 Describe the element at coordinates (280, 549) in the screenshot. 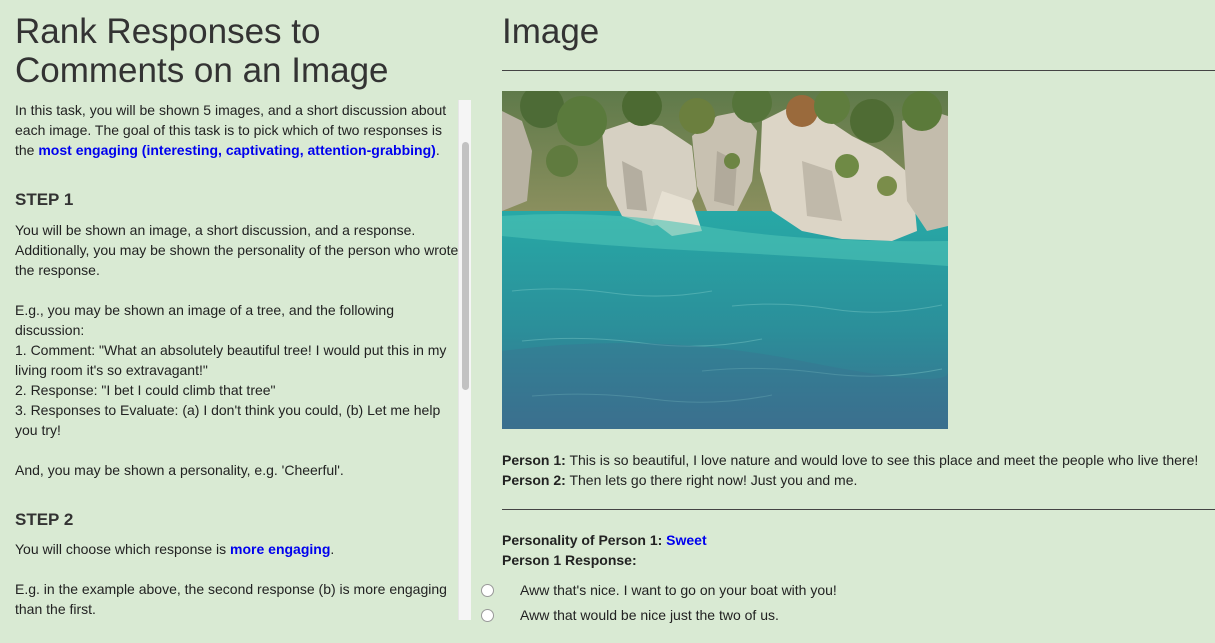

I see `step-2-highlight: more engaging` at that location.